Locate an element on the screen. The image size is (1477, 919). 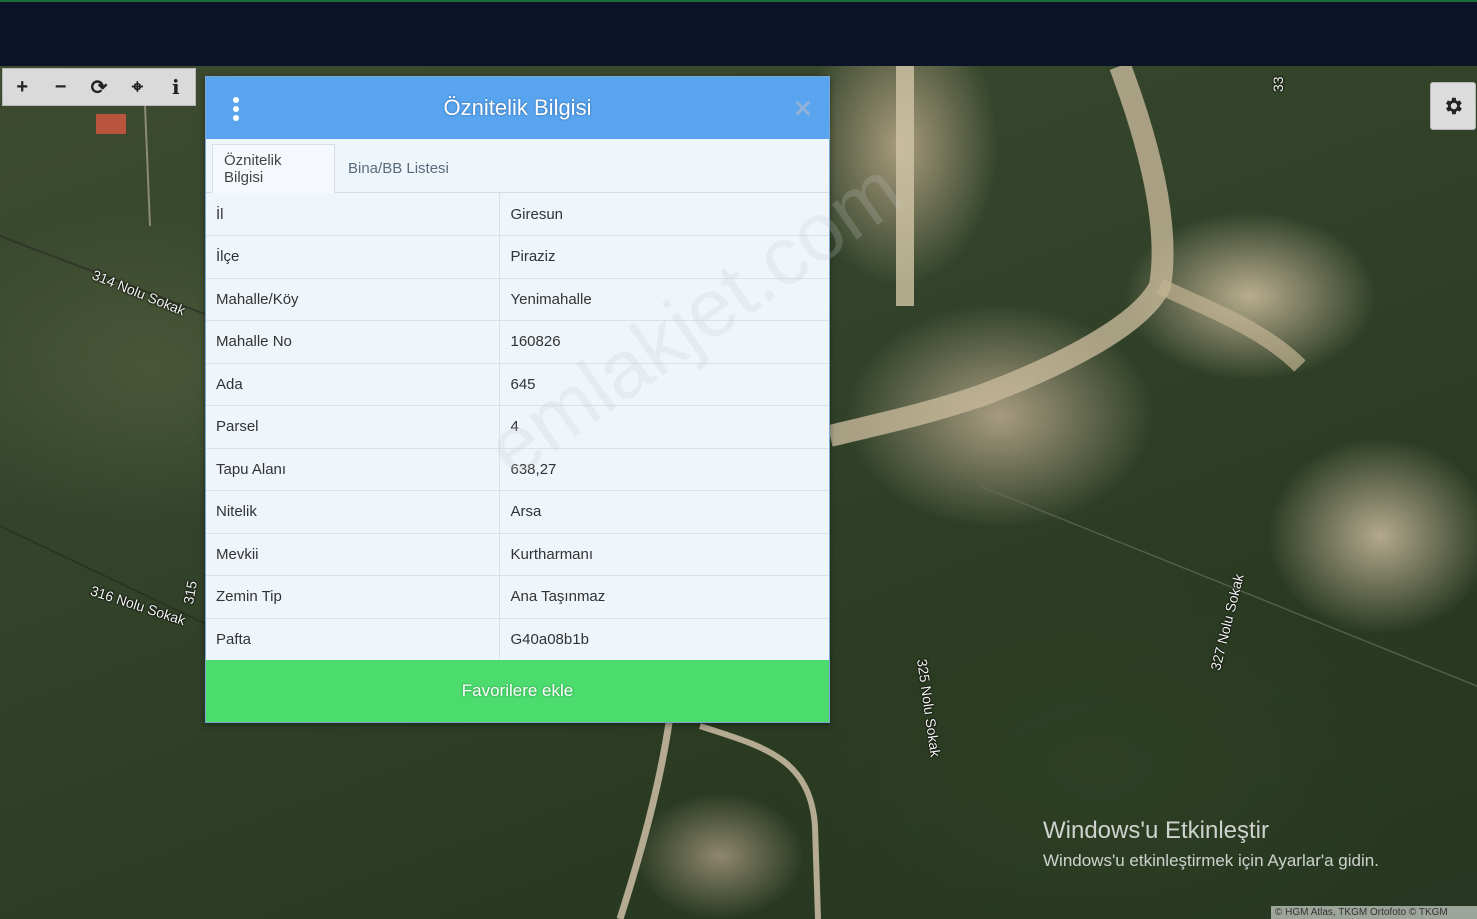
gear-icon is located at coordinates (1454, 106).